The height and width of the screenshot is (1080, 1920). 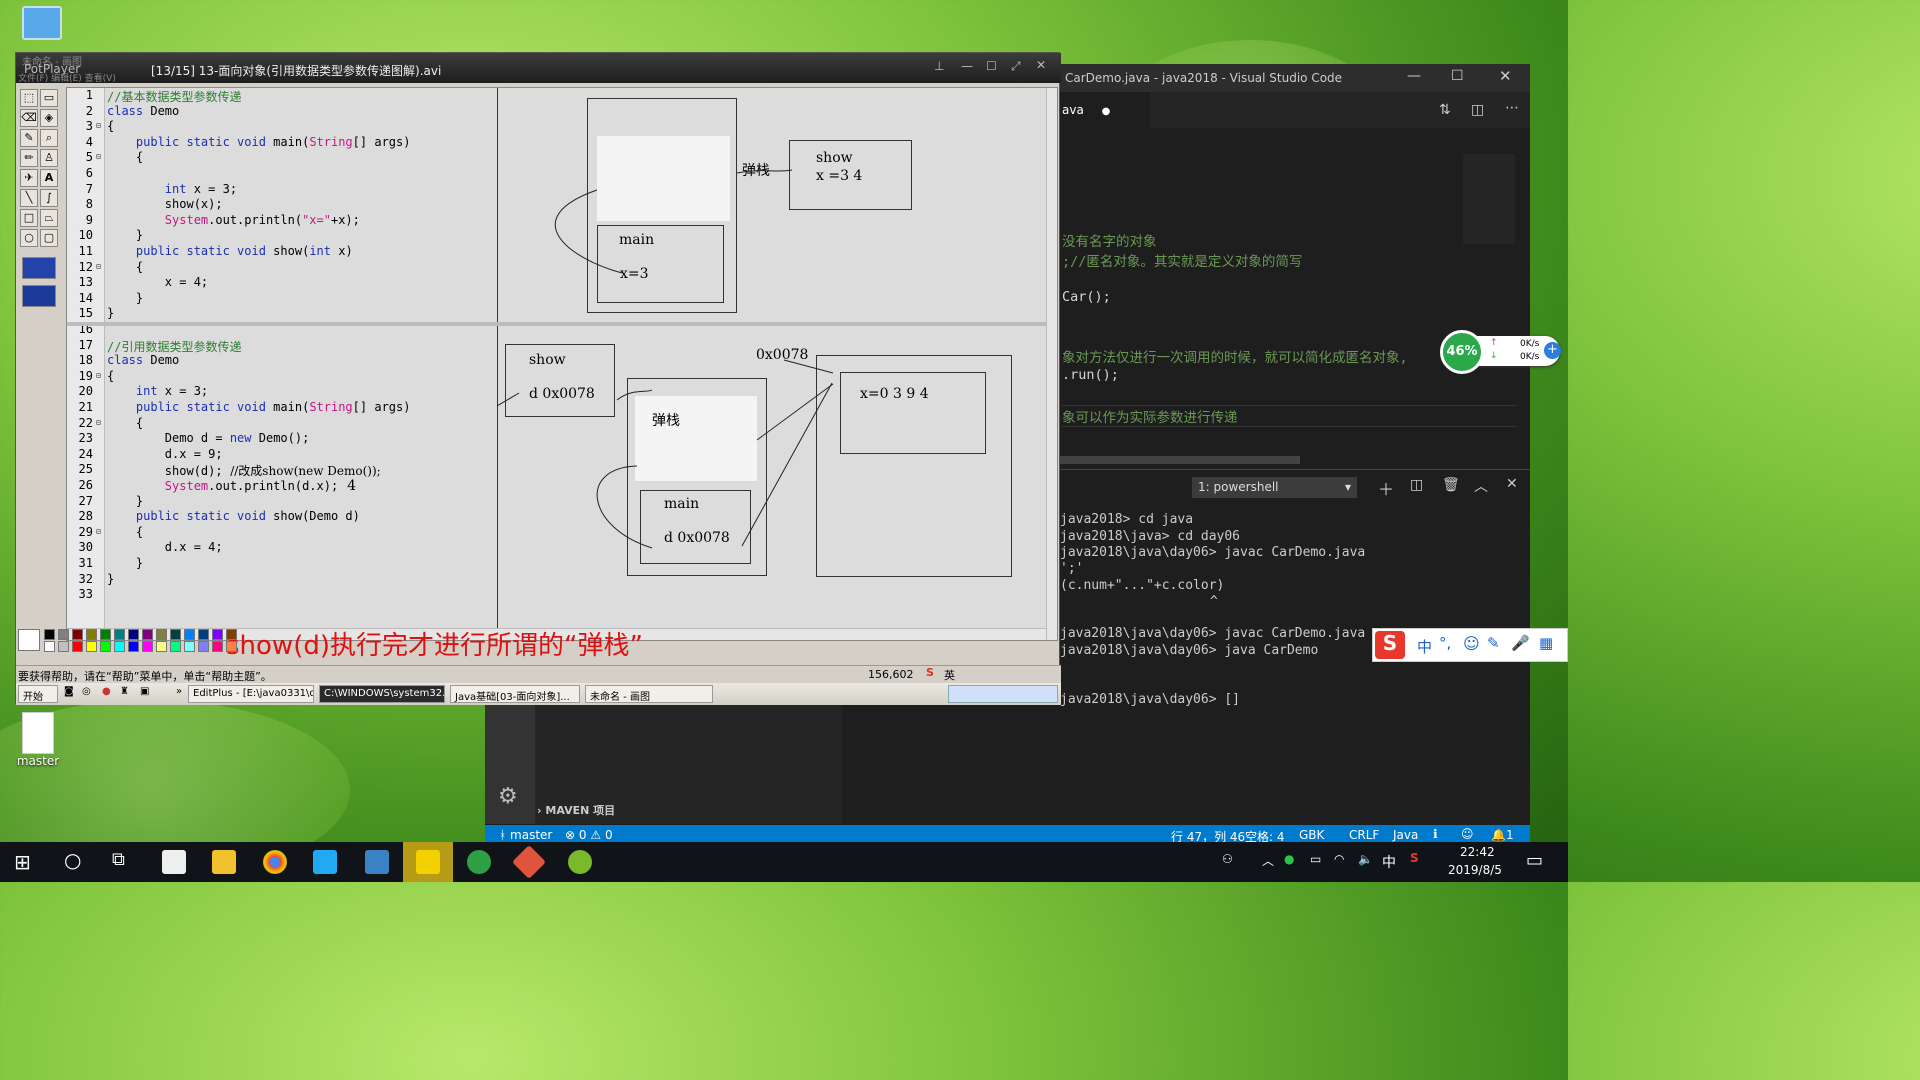 What do you see at coordinates (1389, 862) in the screenshot?
I see `input-language: 中` at bounding box center [1389, 862].